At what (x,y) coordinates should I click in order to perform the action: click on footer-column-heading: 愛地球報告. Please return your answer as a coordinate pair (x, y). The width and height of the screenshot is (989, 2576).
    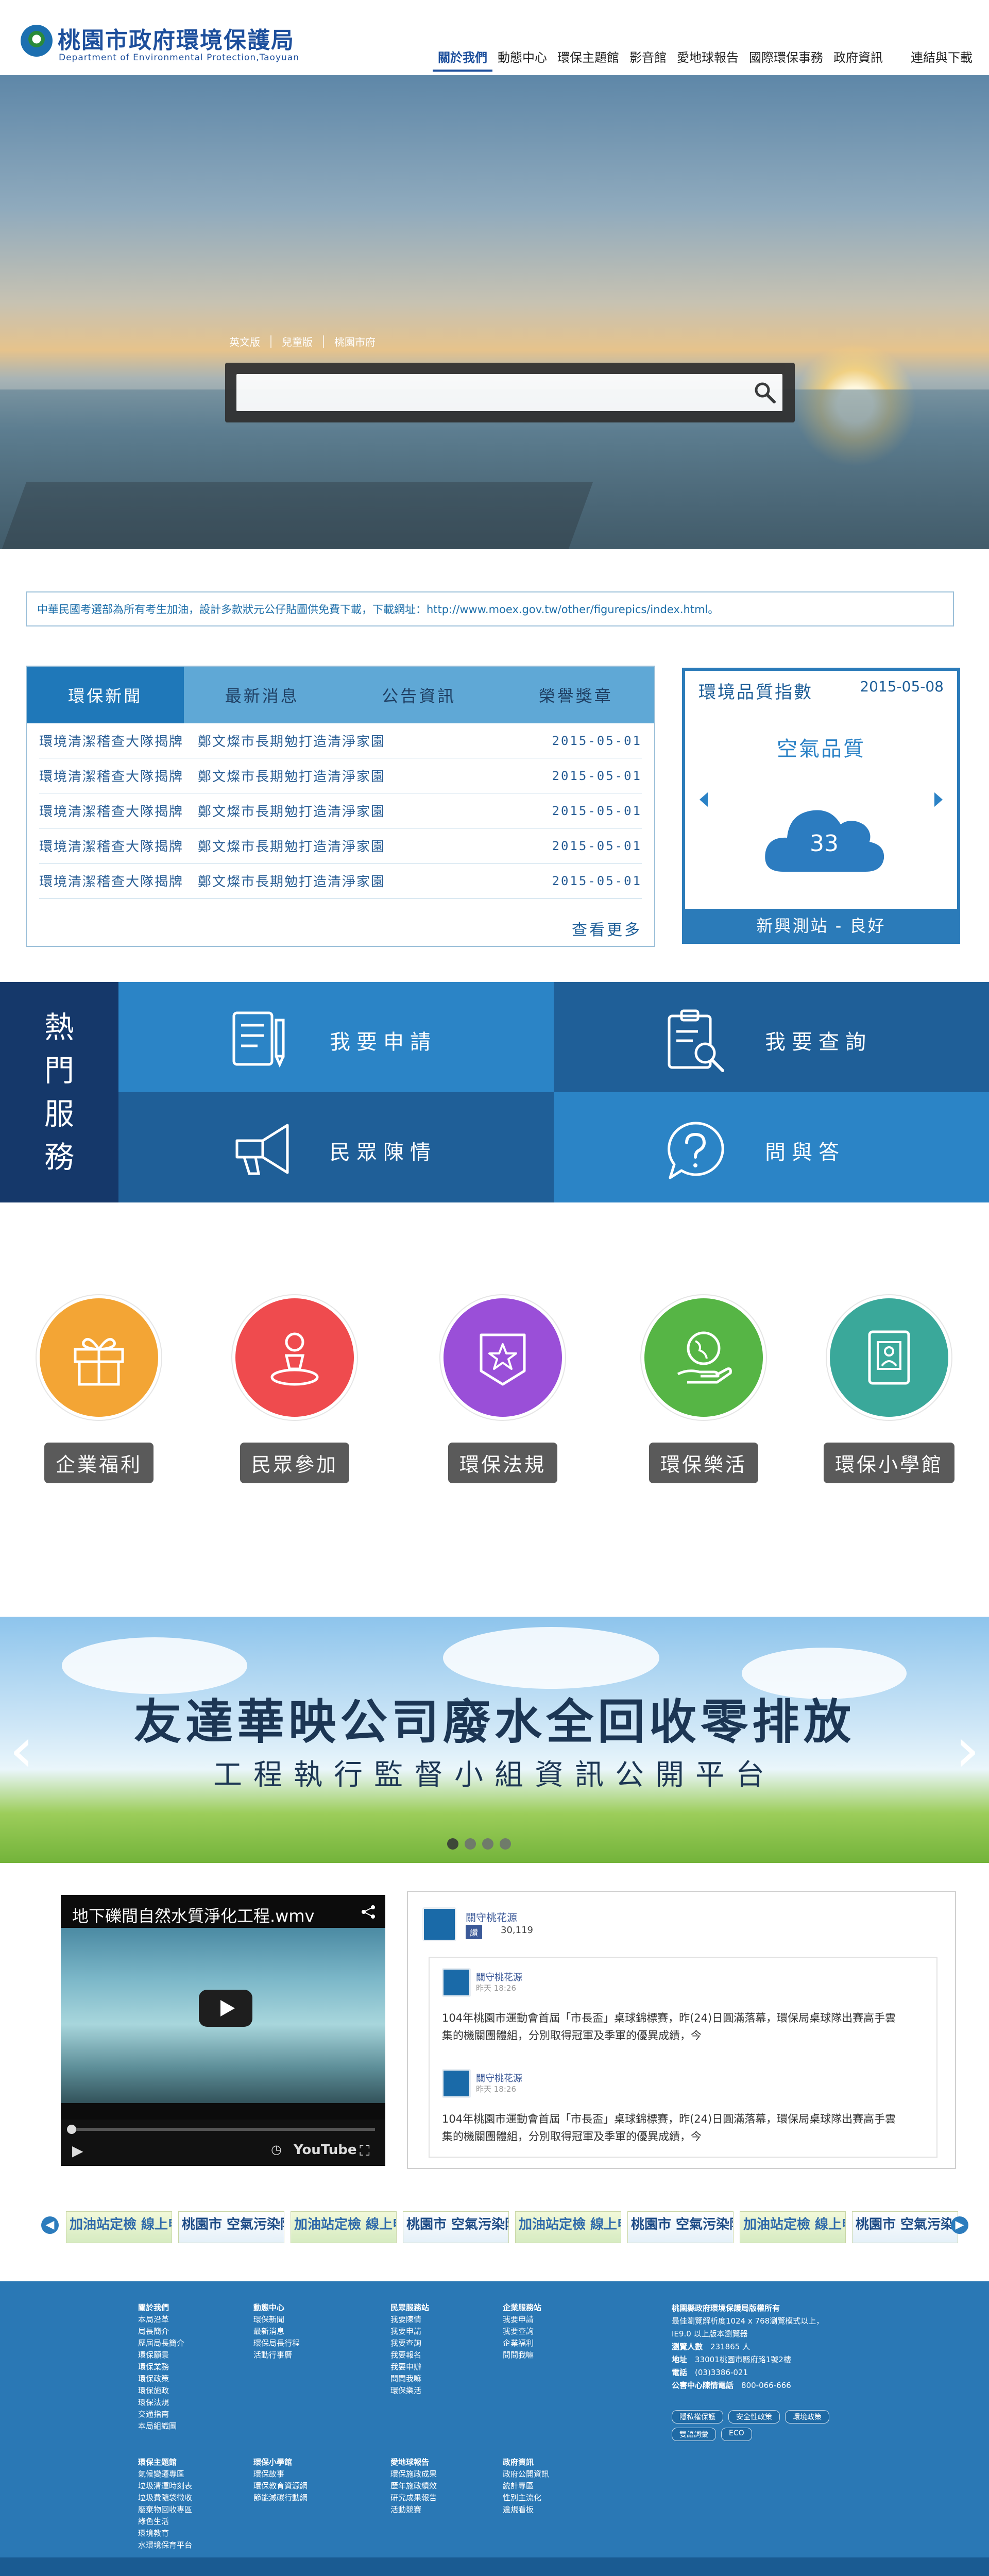
    Looking at the image, I should click on (413, 2462).